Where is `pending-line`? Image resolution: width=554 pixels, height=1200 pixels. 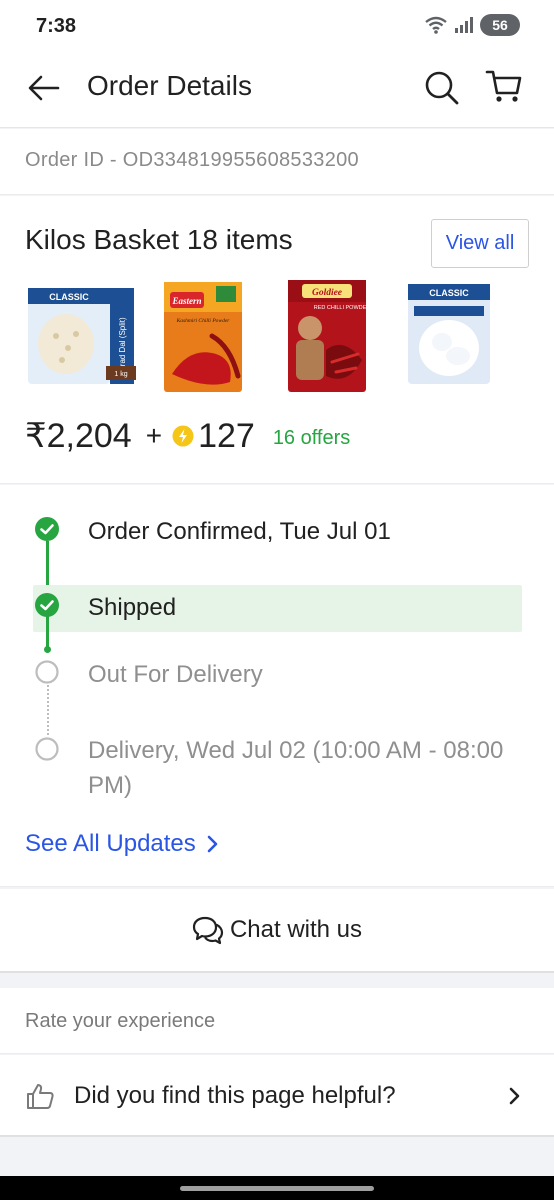 pending-line is located at coordinates (48, 710).